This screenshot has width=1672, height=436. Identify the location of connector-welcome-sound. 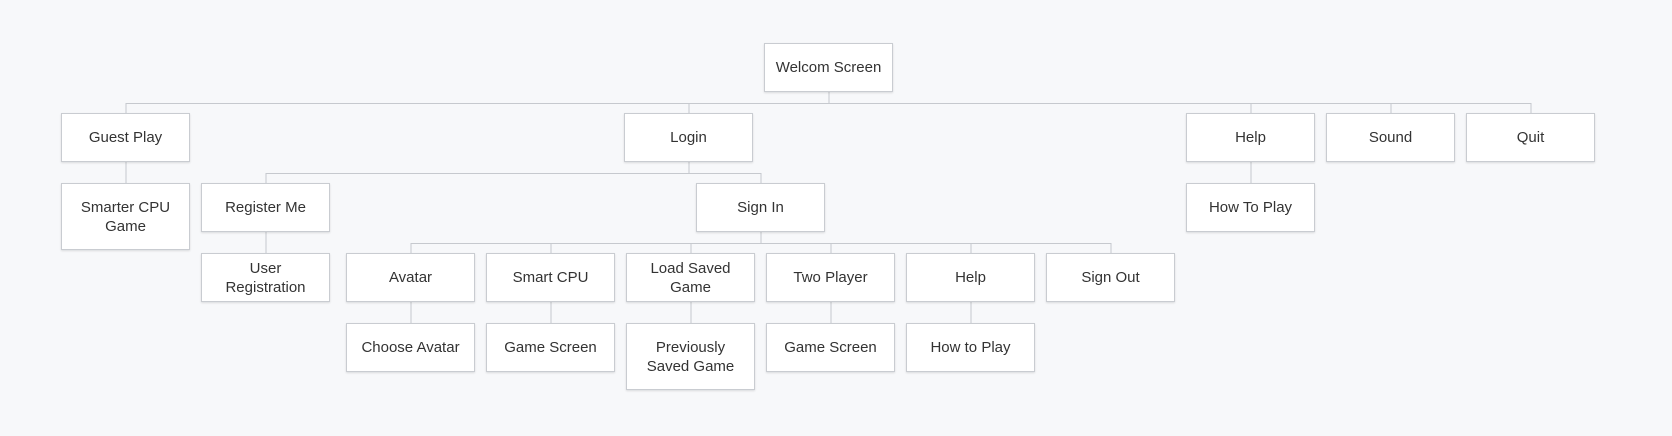
(1110, 102).